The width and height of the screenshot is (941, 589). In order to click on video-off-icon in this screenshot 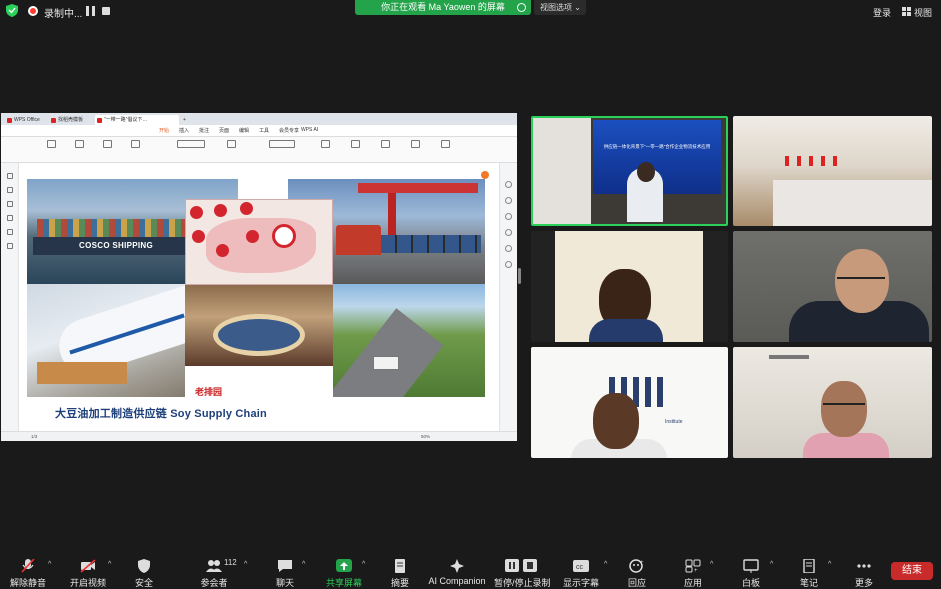, I will do `click(88, 566)`.